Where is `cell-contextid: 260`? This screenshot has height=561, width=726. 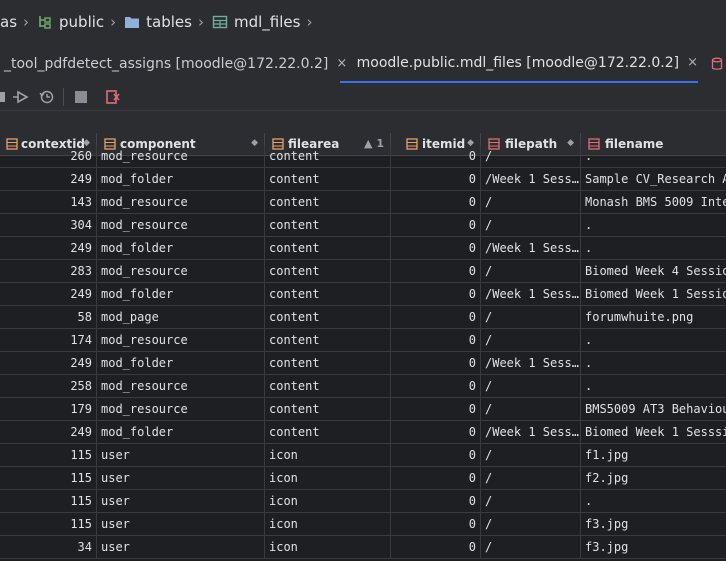 cell-contextid: 260 is located at coordinates (48, 156).